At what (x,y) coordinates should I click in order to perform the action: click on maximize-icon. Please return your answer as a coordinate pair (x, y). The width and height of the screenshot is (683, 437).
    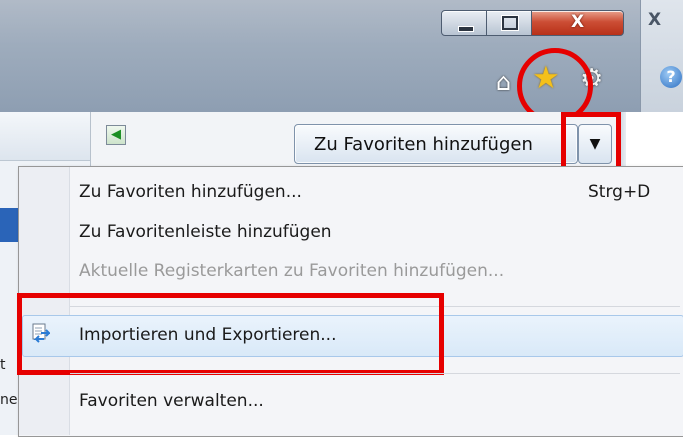
    Looking at the image, I should click on (510, 23).